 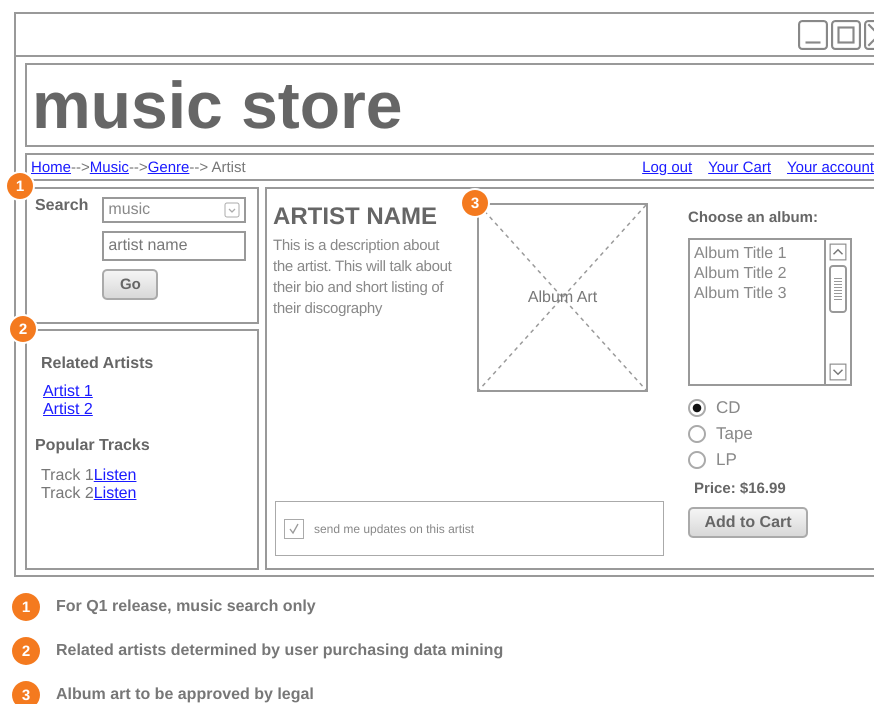 I want to click on artist-name: ARTIST NAME, so click(x=355, y=217).